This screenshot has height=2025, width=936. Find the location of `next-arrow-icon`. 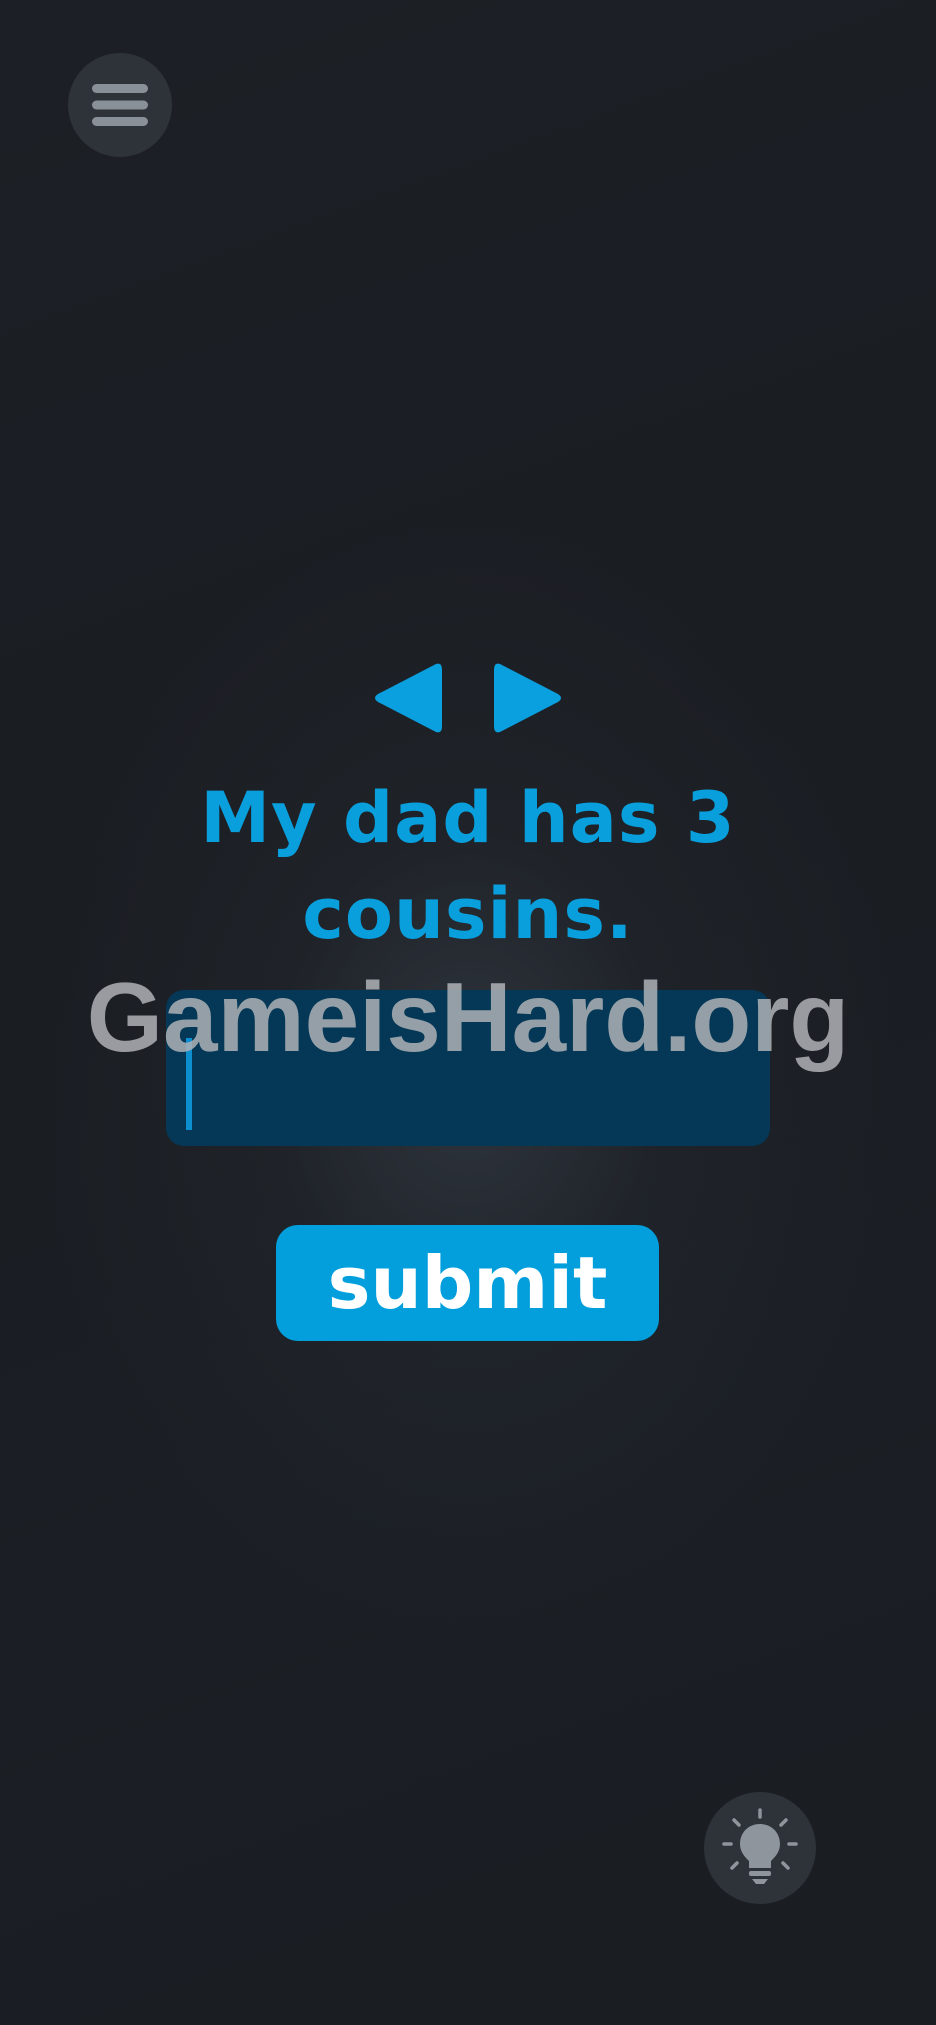

next-arrow-icon is located at coordinates (527, 698).